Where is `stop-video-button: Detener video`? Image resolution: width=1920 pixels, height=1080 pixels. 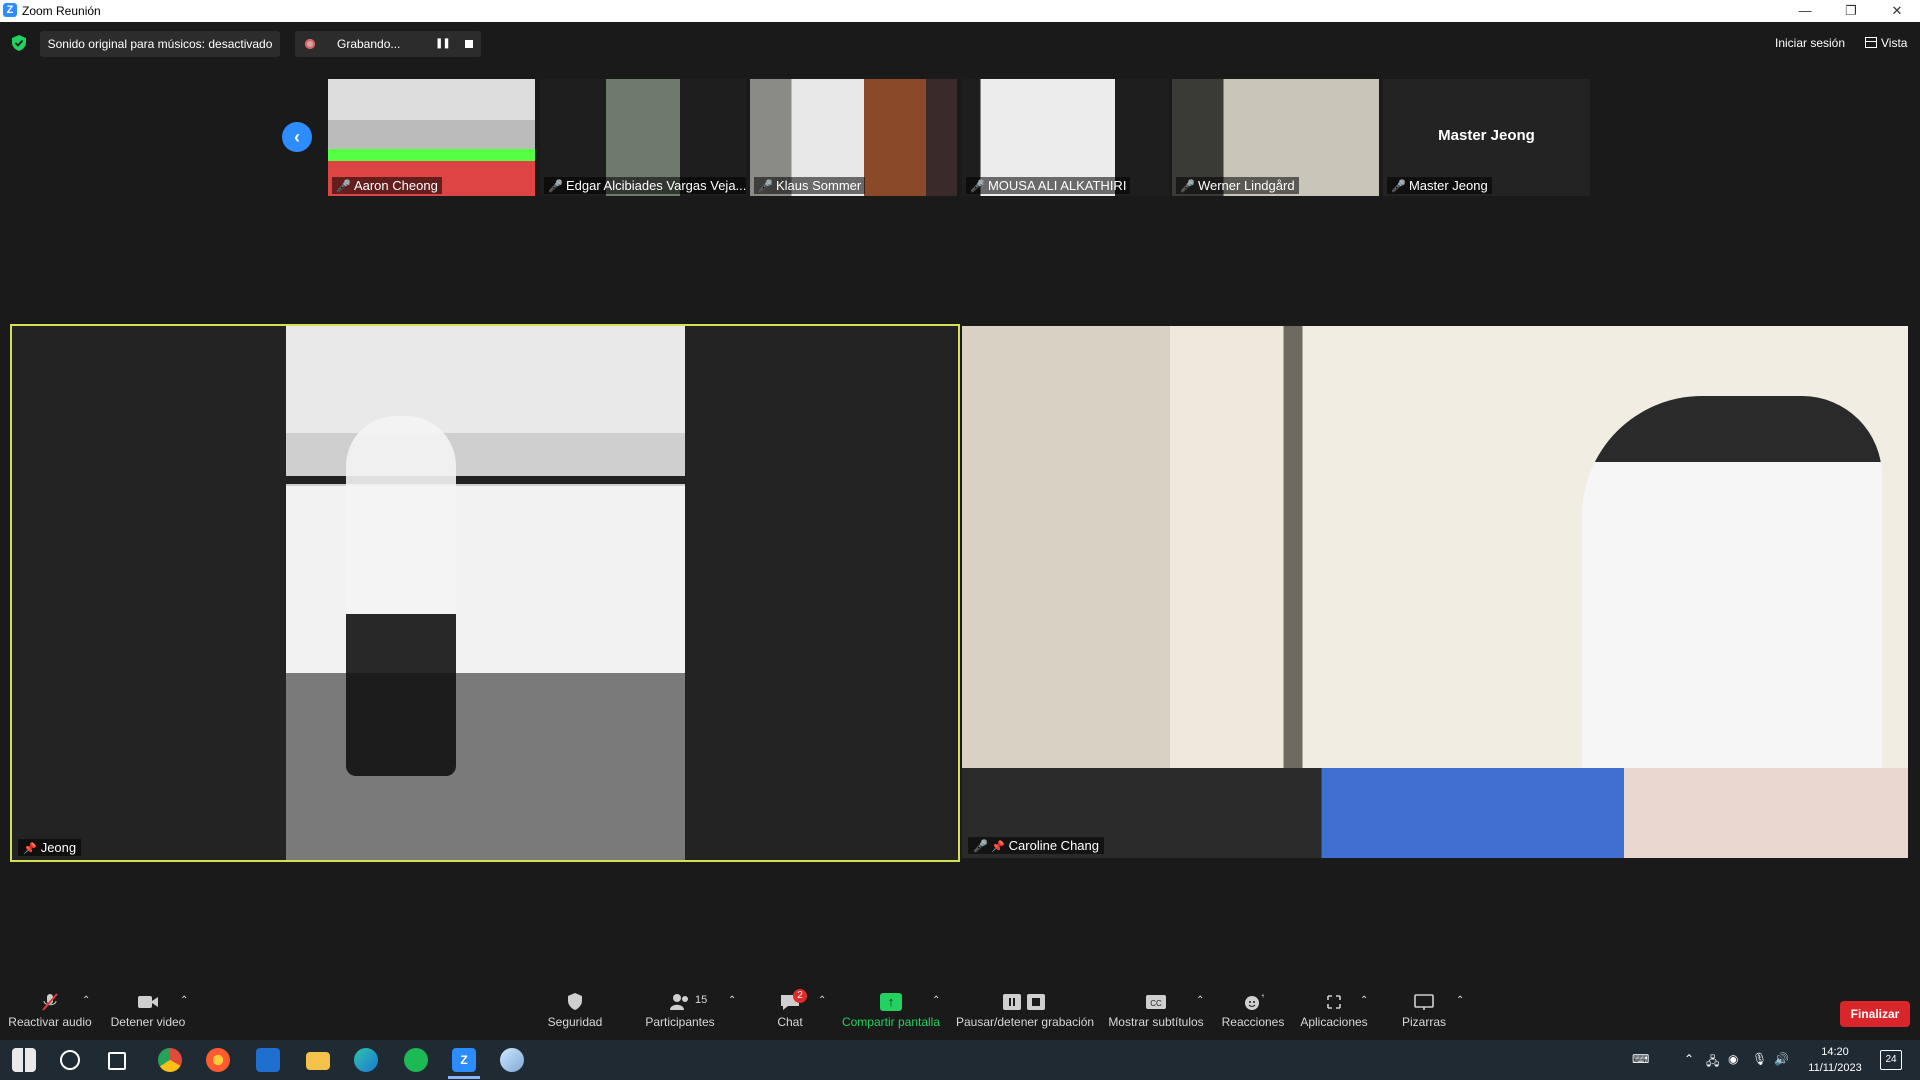
stop-video-button: Detener video is located at coordinates (148, 1007).